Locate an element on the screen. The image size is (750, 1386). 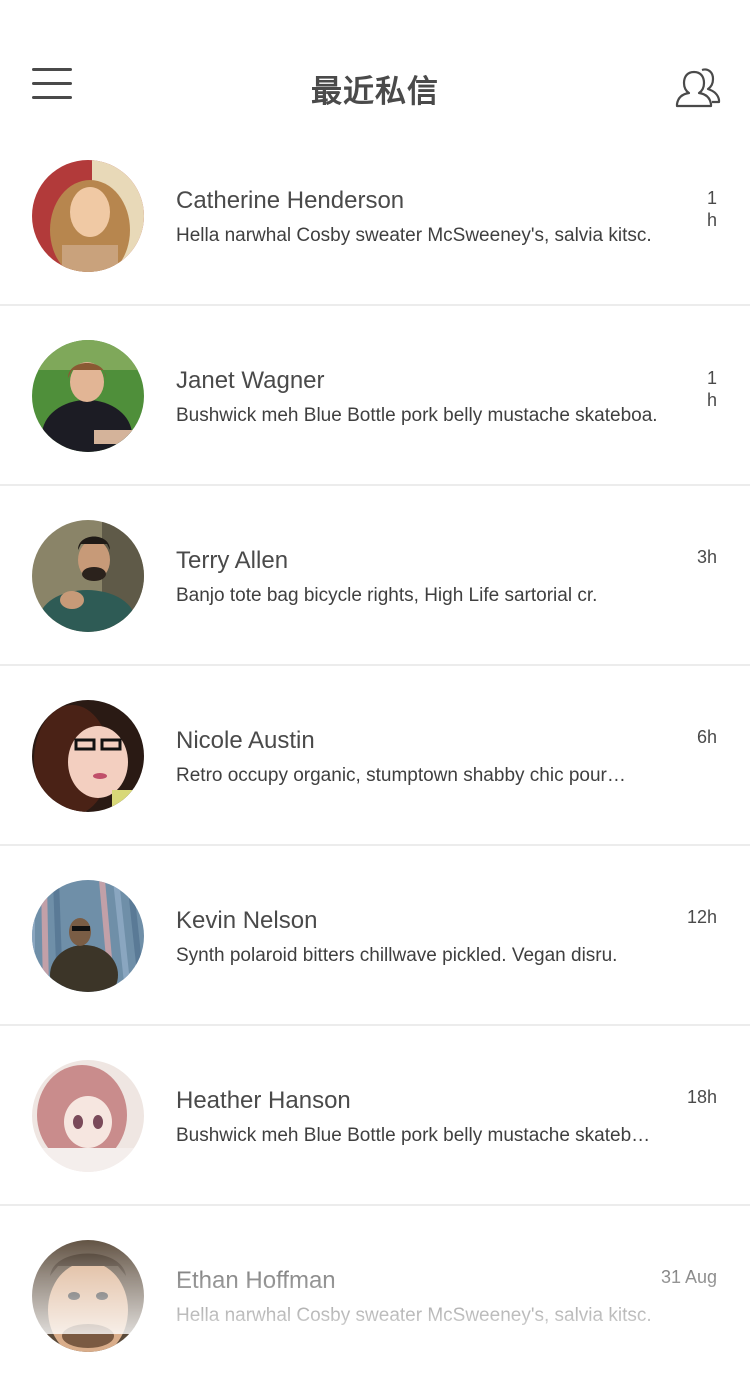
contact-name: Catherine Henderson is located at coordinates (290, 200).